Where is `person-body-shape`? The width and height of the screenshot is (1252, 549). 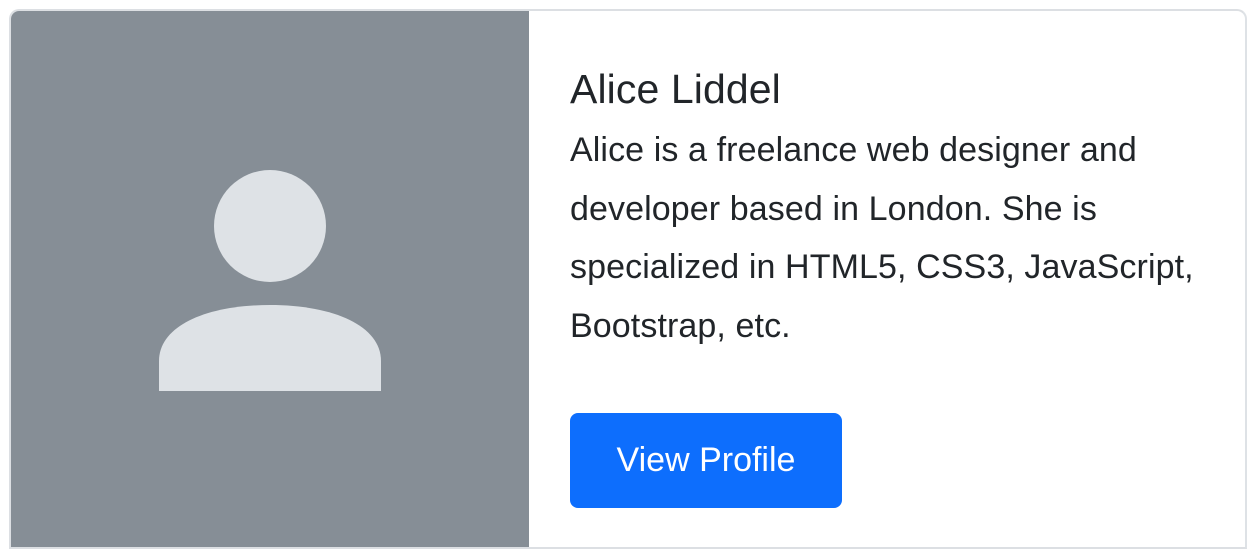 person-body-shape is located at coordinates (270, 348).